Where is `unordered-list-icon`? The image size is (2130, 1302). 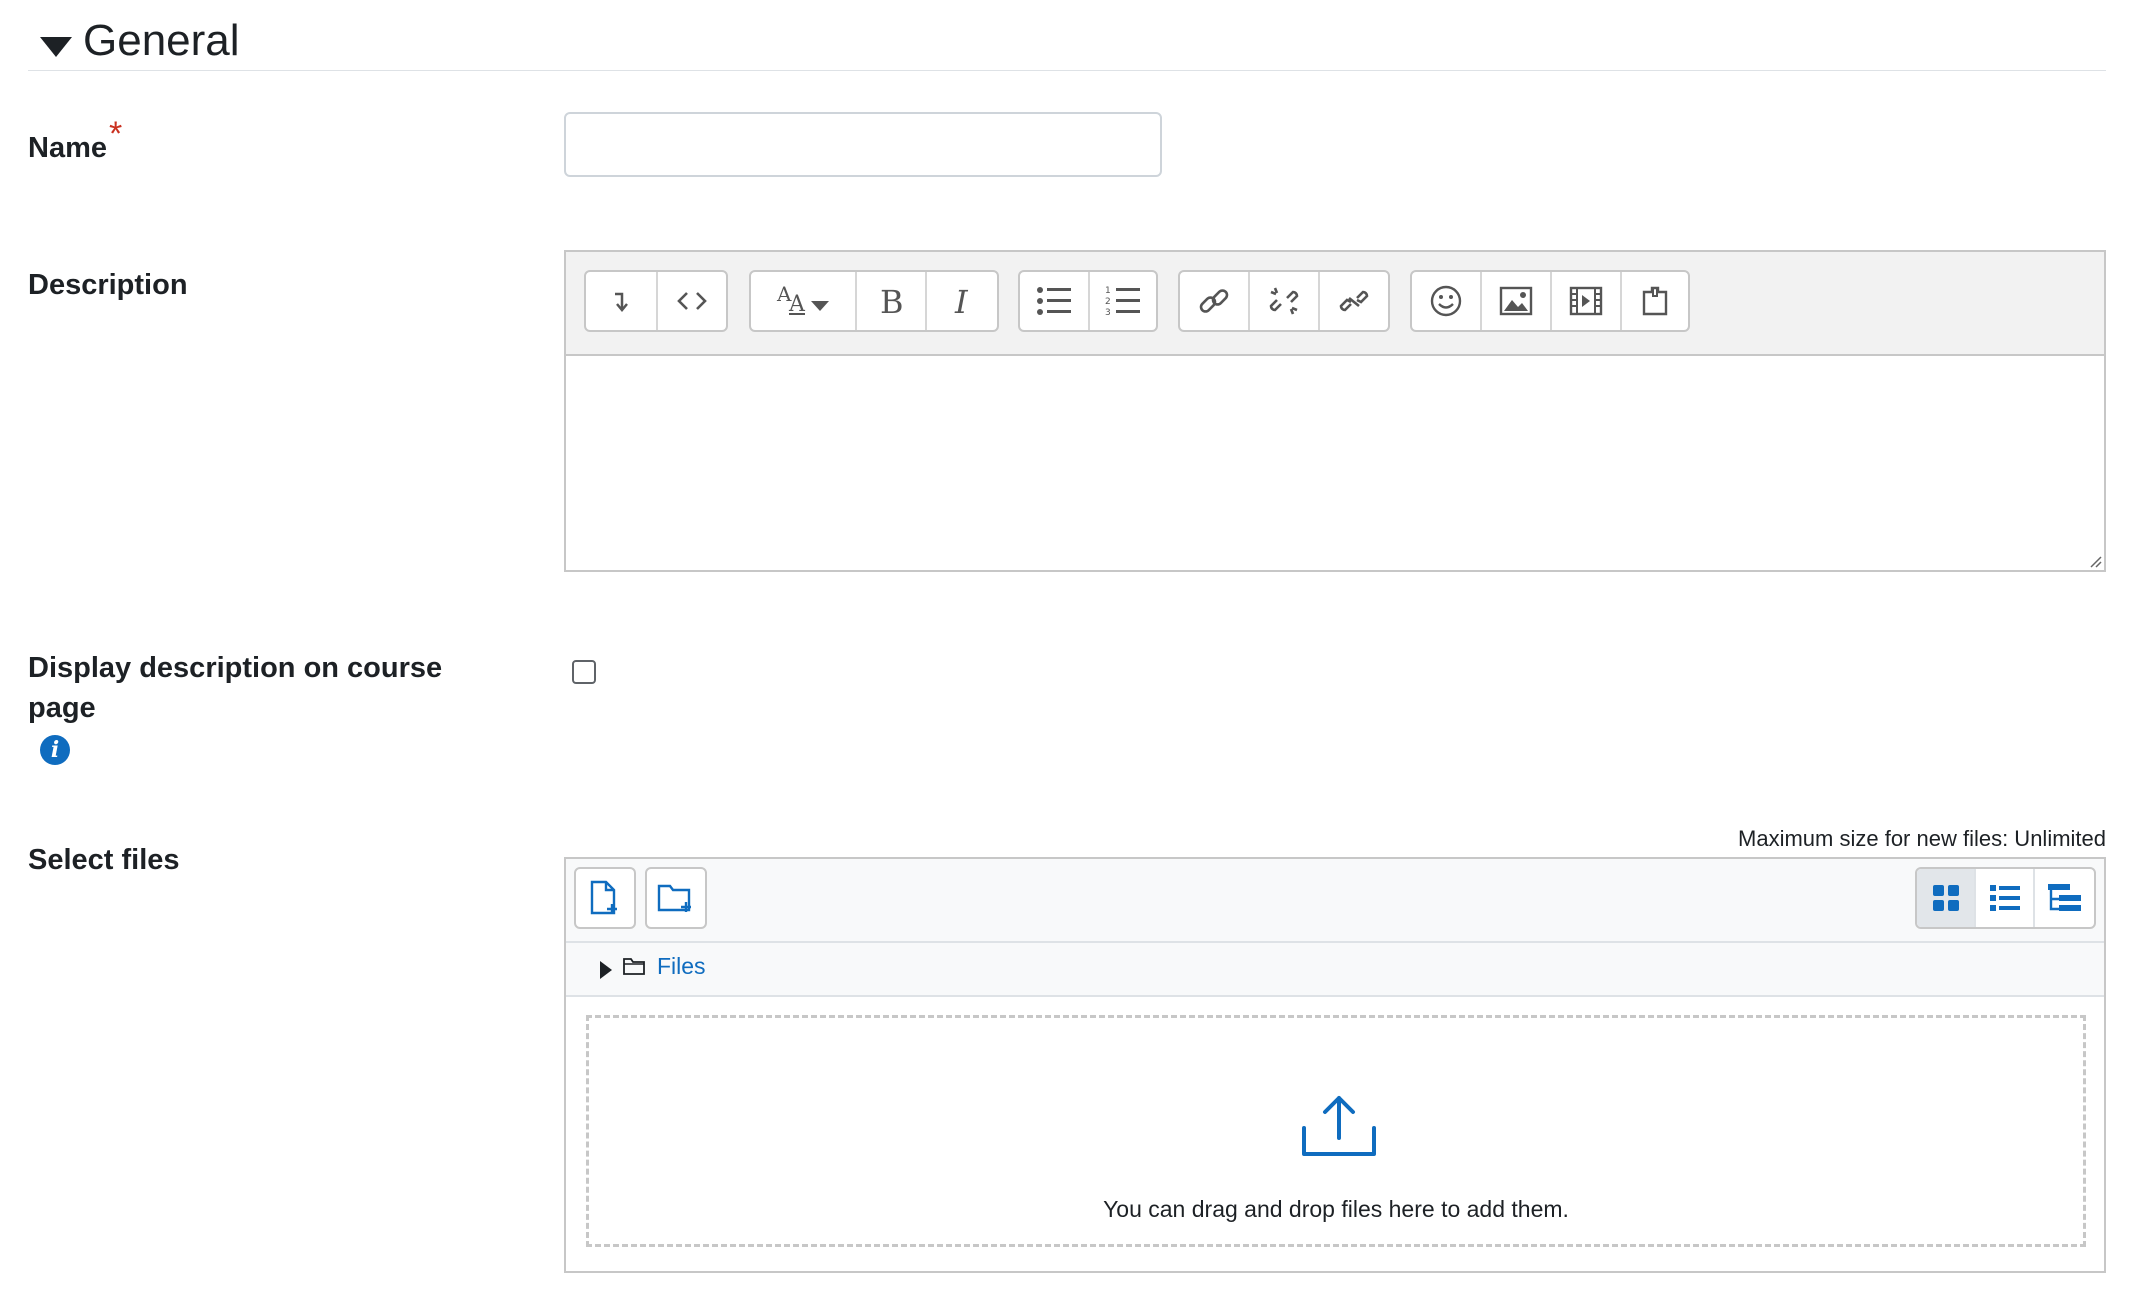
unordered-list-icon is located at coordinates (1055, 301).